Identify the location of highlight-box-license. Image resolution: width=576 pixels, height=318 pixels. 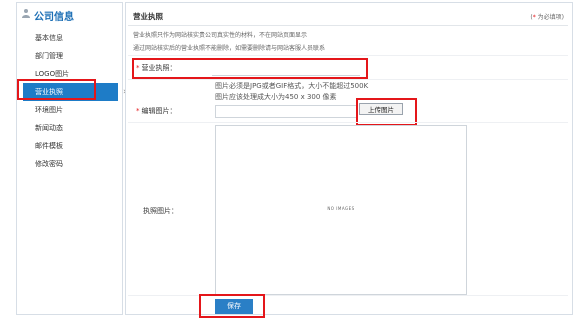
(250, 68).